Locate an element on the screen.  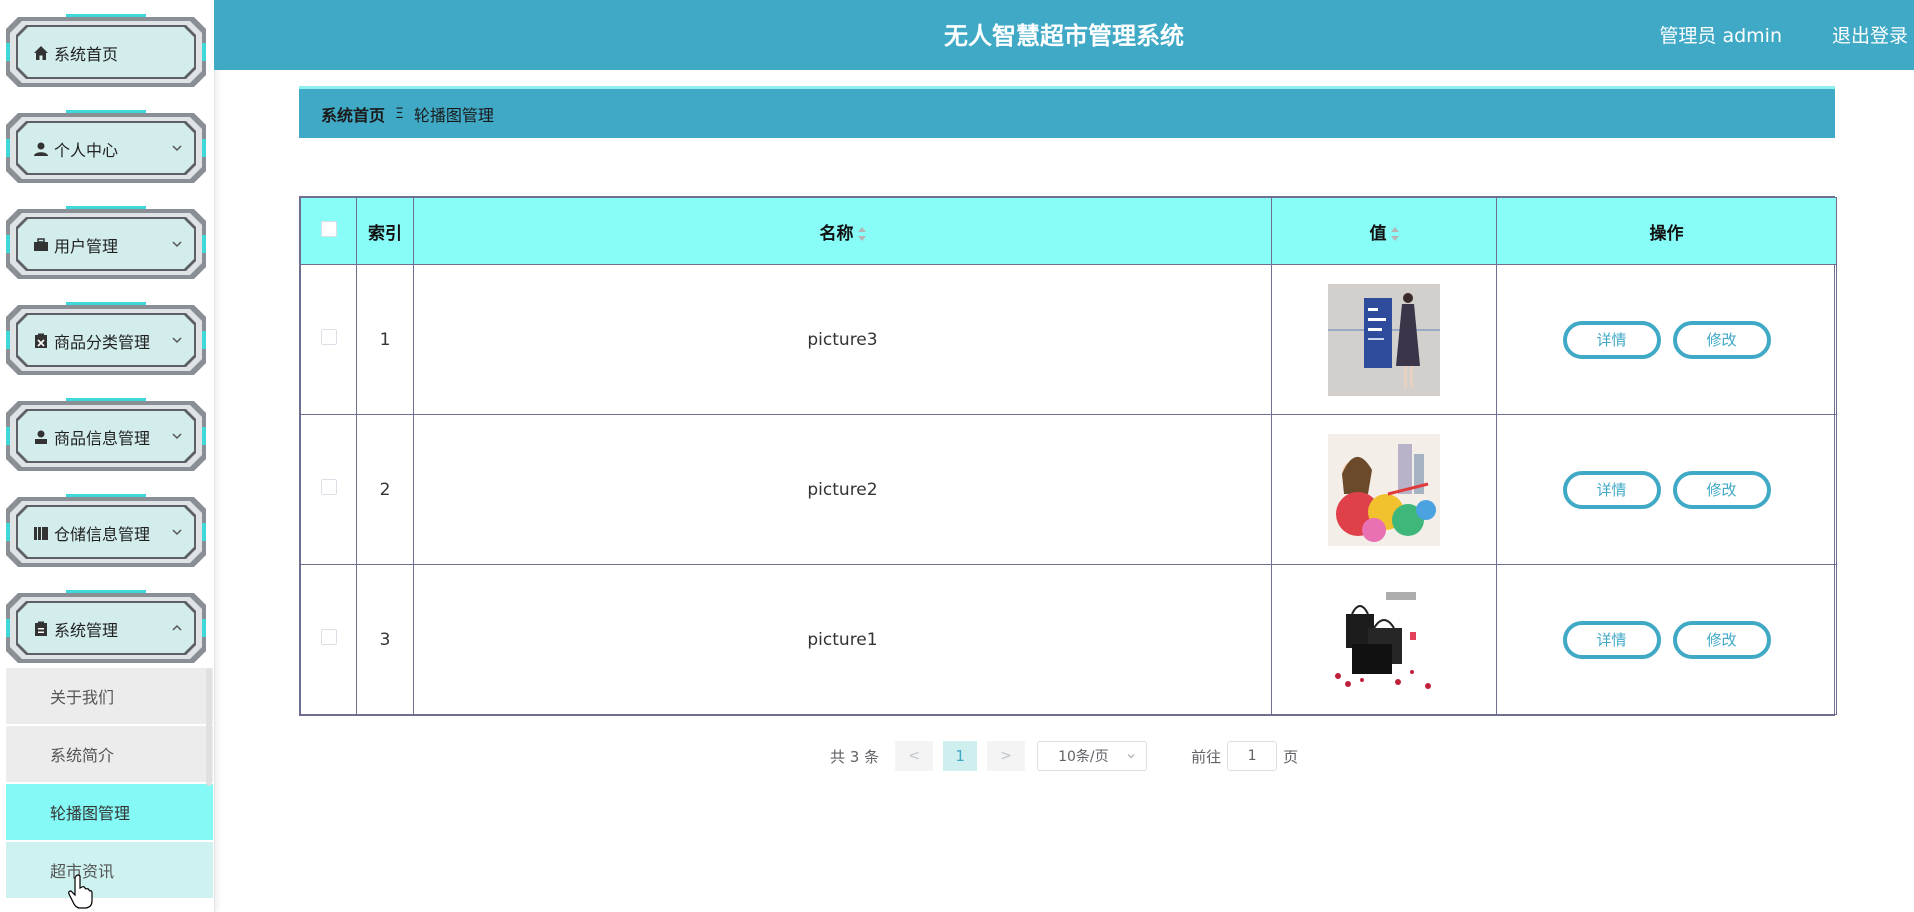
sidebar-item-home: 系统首页 is located at coordinates (106, 52).